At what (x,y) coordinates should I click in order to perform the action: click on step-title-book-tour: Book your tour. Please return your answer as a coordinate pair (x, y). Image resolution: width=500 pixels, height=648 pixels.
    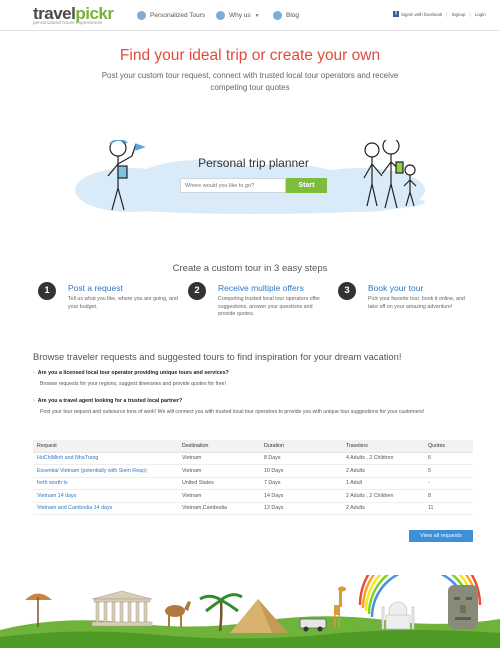
    Looking at the image, I should click on (396, 288).